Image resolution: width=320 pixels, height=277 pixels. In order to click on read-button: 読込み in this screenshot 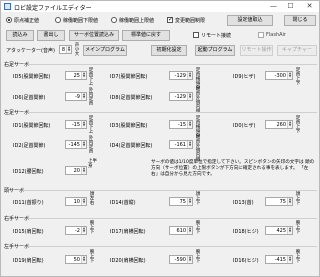, I will do `click(20, 35)`.